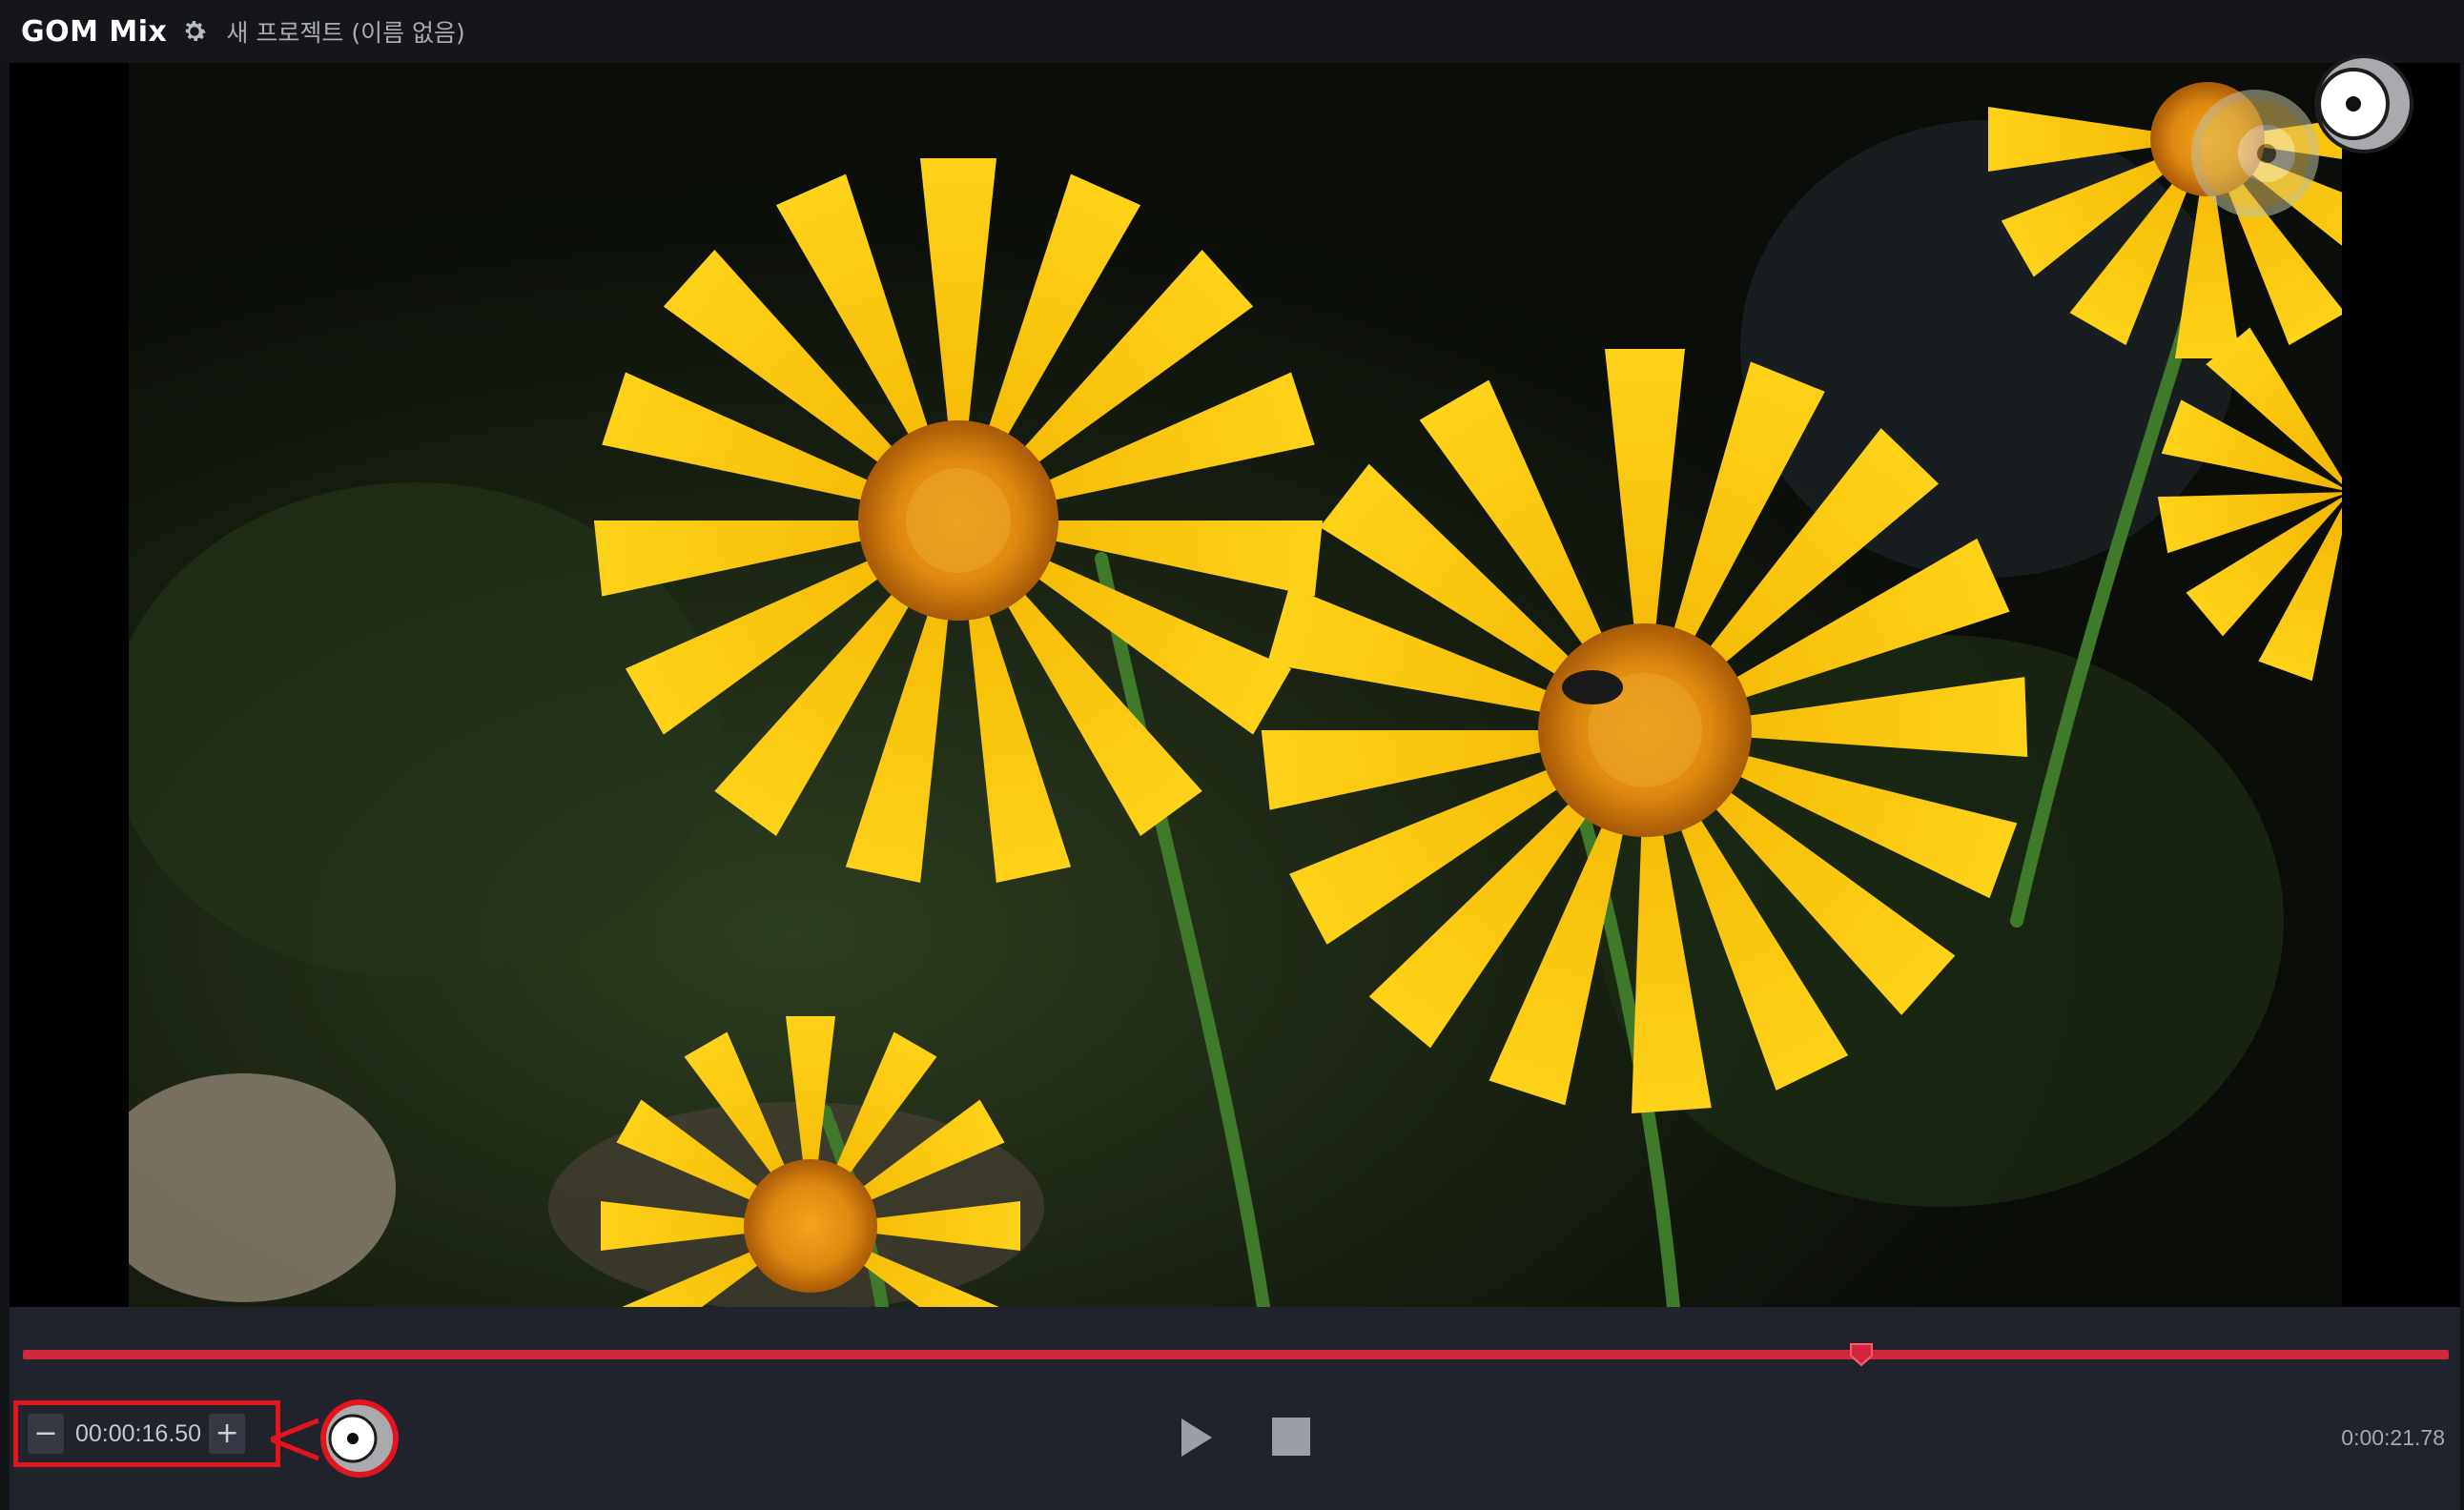 The height and width of the screenshot is (1510, 2464). I want to click on seek-thumb, so click(1861, 1354).